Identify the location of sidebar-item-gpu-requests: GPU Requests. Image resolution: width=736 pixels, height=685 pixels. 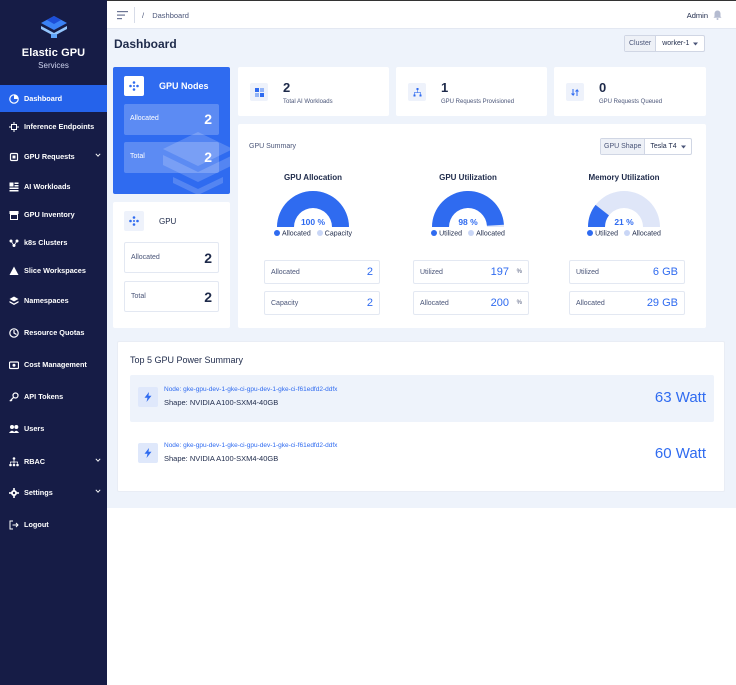
(53, 156).